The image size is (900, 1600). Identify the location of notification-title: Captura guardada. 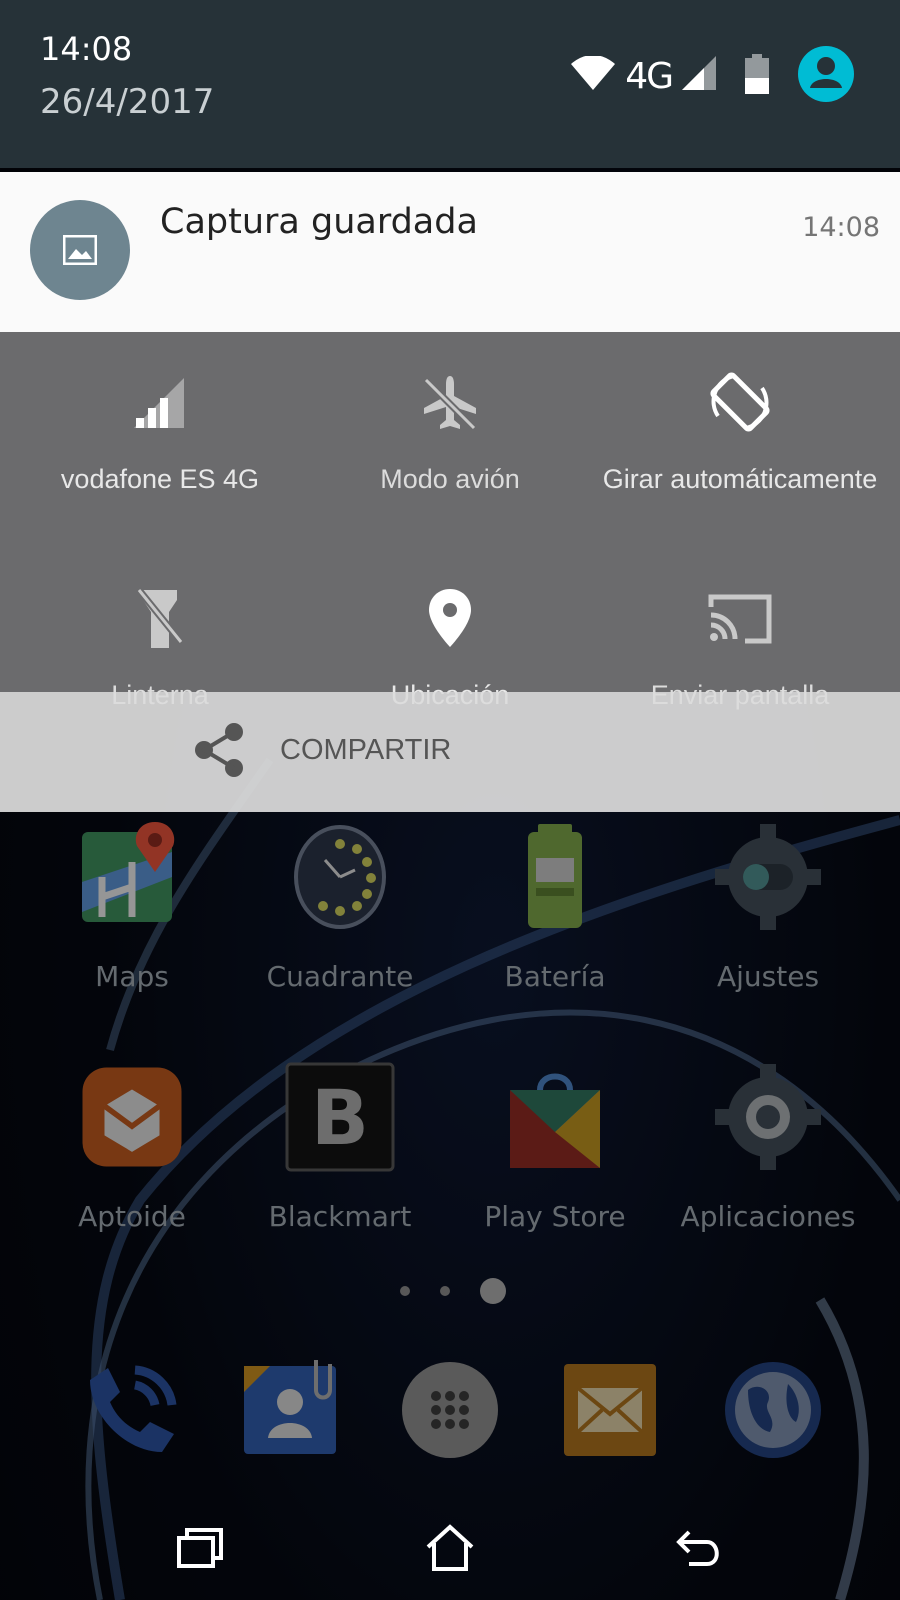
(319, 222).